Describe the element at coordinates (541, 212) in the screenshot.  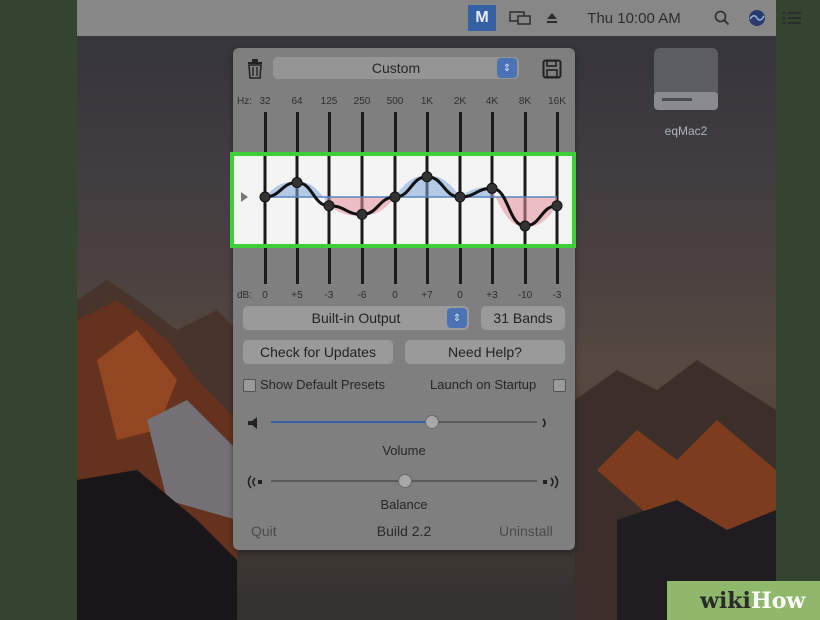
I see `cut-area` at that location.